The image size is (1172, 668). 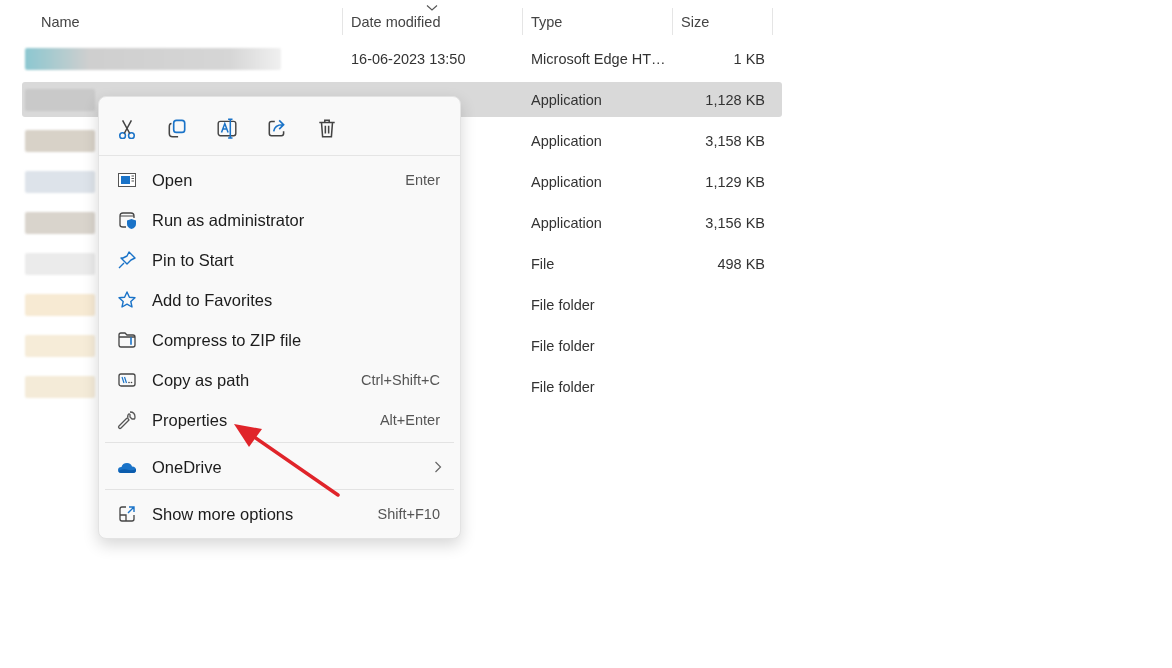 I want to click on date-cell: 16-06-2023 13:50, so click(x=408, y=58).